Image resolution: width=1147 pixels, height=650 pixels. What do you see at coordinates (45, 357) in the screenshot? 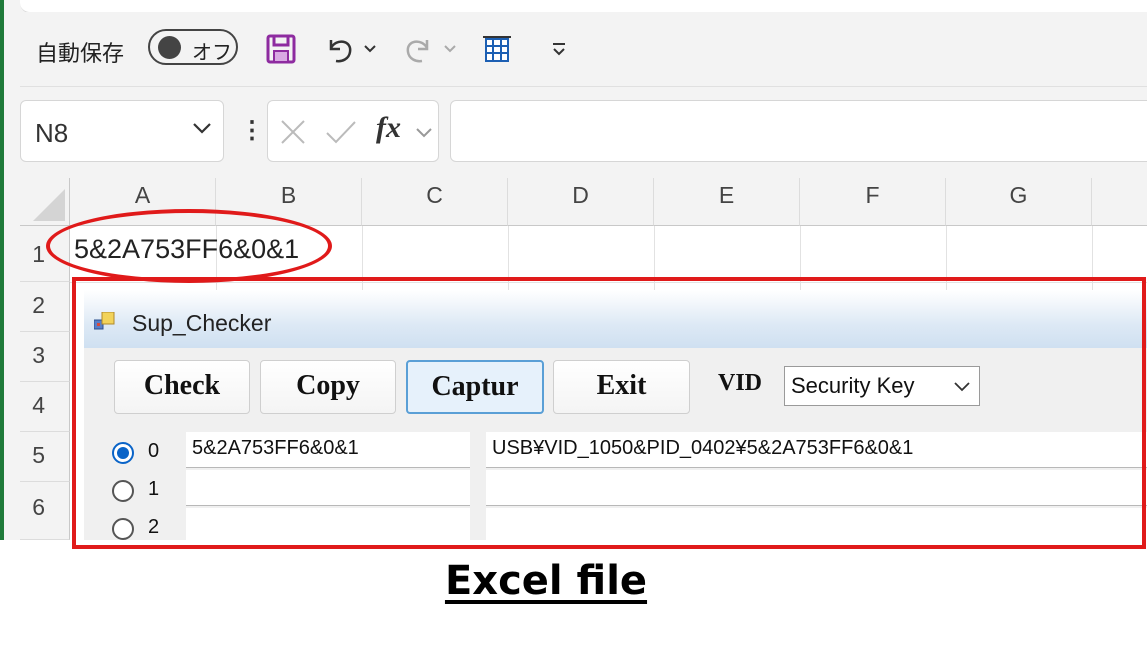
I see `row-header-3: 3` at bounding box center [45, 357].